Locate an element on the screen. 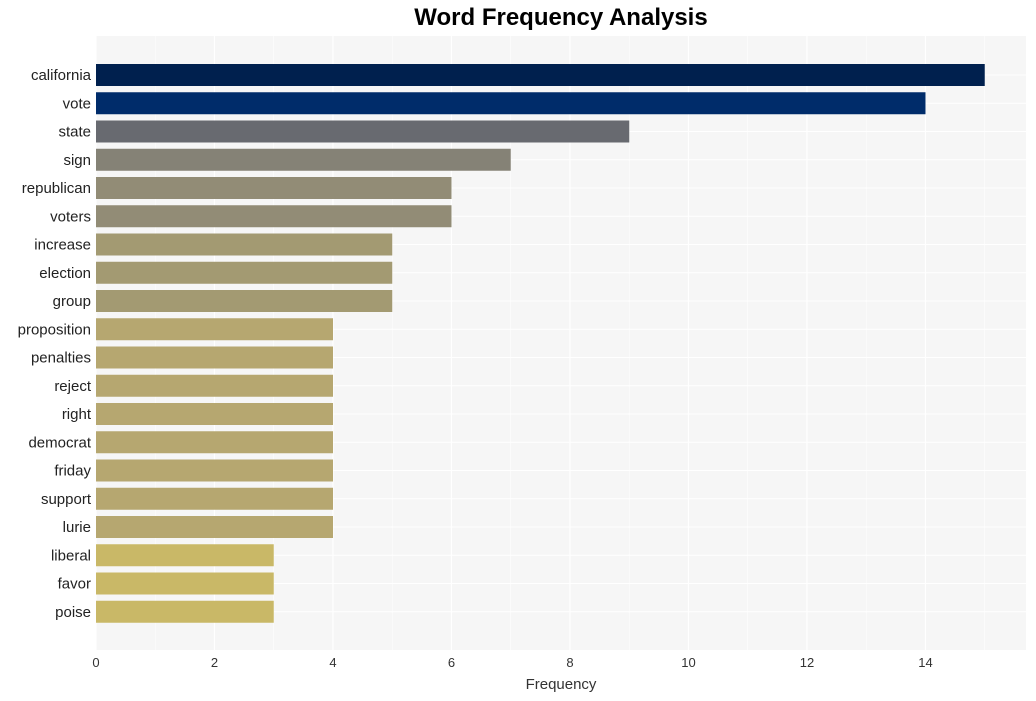 This screenshot has width=1036, height=701. bar-election is located at coordinates (244, 272).